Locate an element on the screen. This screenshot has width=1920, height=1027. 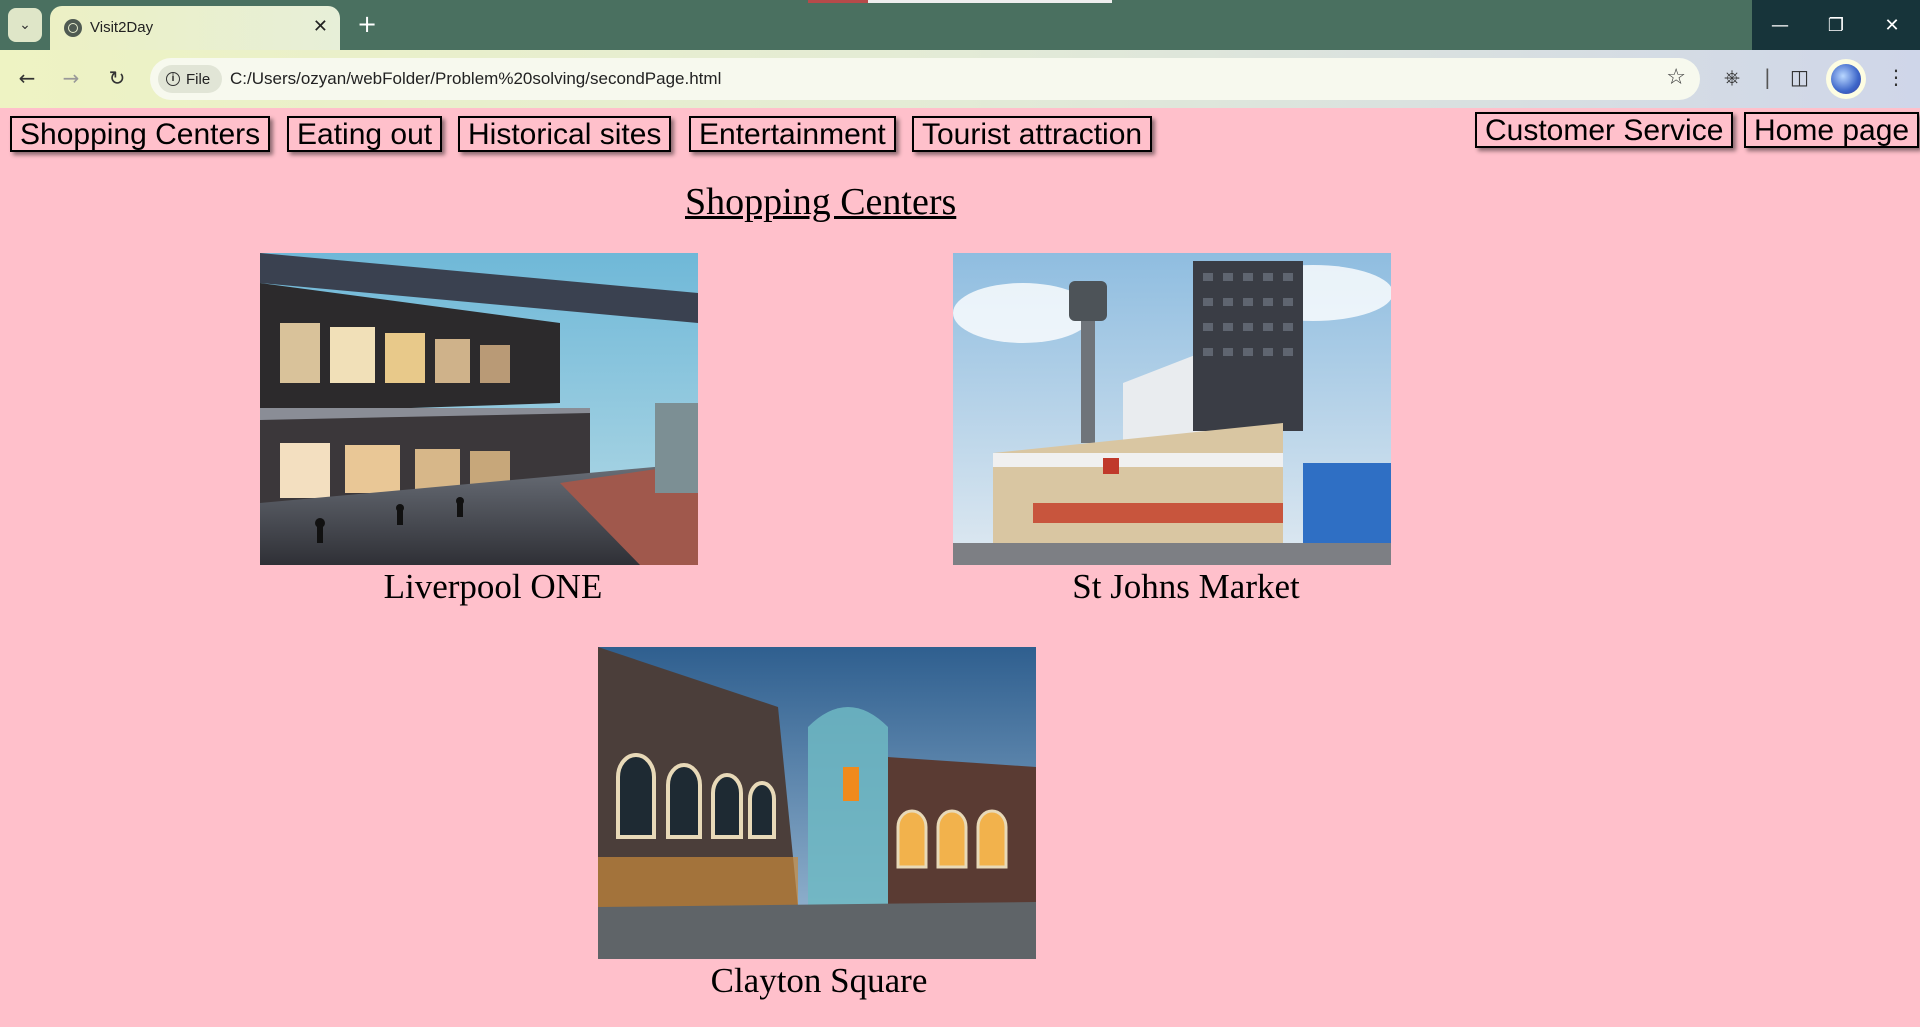
browser-tab-active: Visit2Day ✕ is located at coordinates (195, 28).